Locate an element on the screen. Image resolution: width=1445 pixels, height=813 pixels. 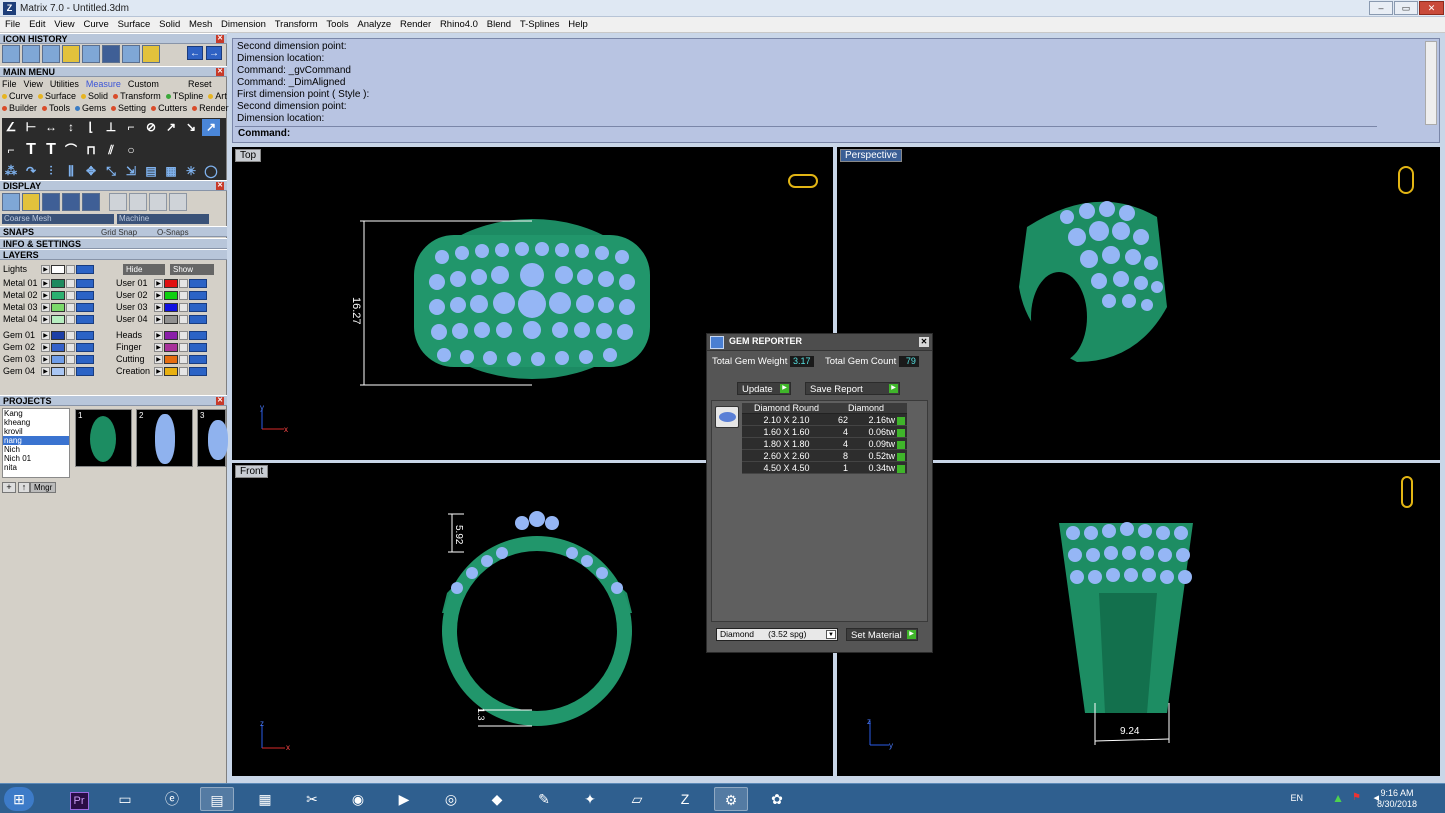
category-curve: Curve is located at coordinates (17, 96).